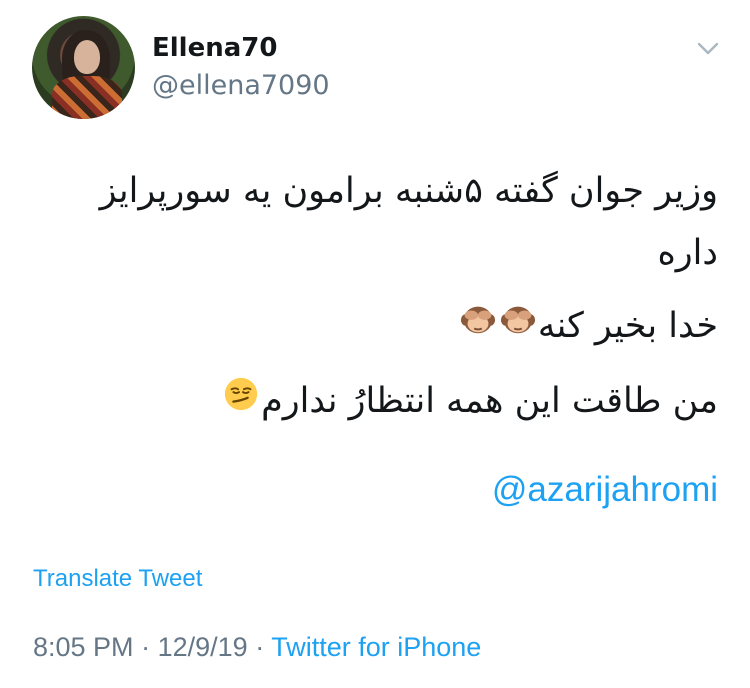 The width and height of the screenshot is (750, 688). Describe the element at coordinates (87, 97) in the screenshot. I see `avatar-scarf` at that location.